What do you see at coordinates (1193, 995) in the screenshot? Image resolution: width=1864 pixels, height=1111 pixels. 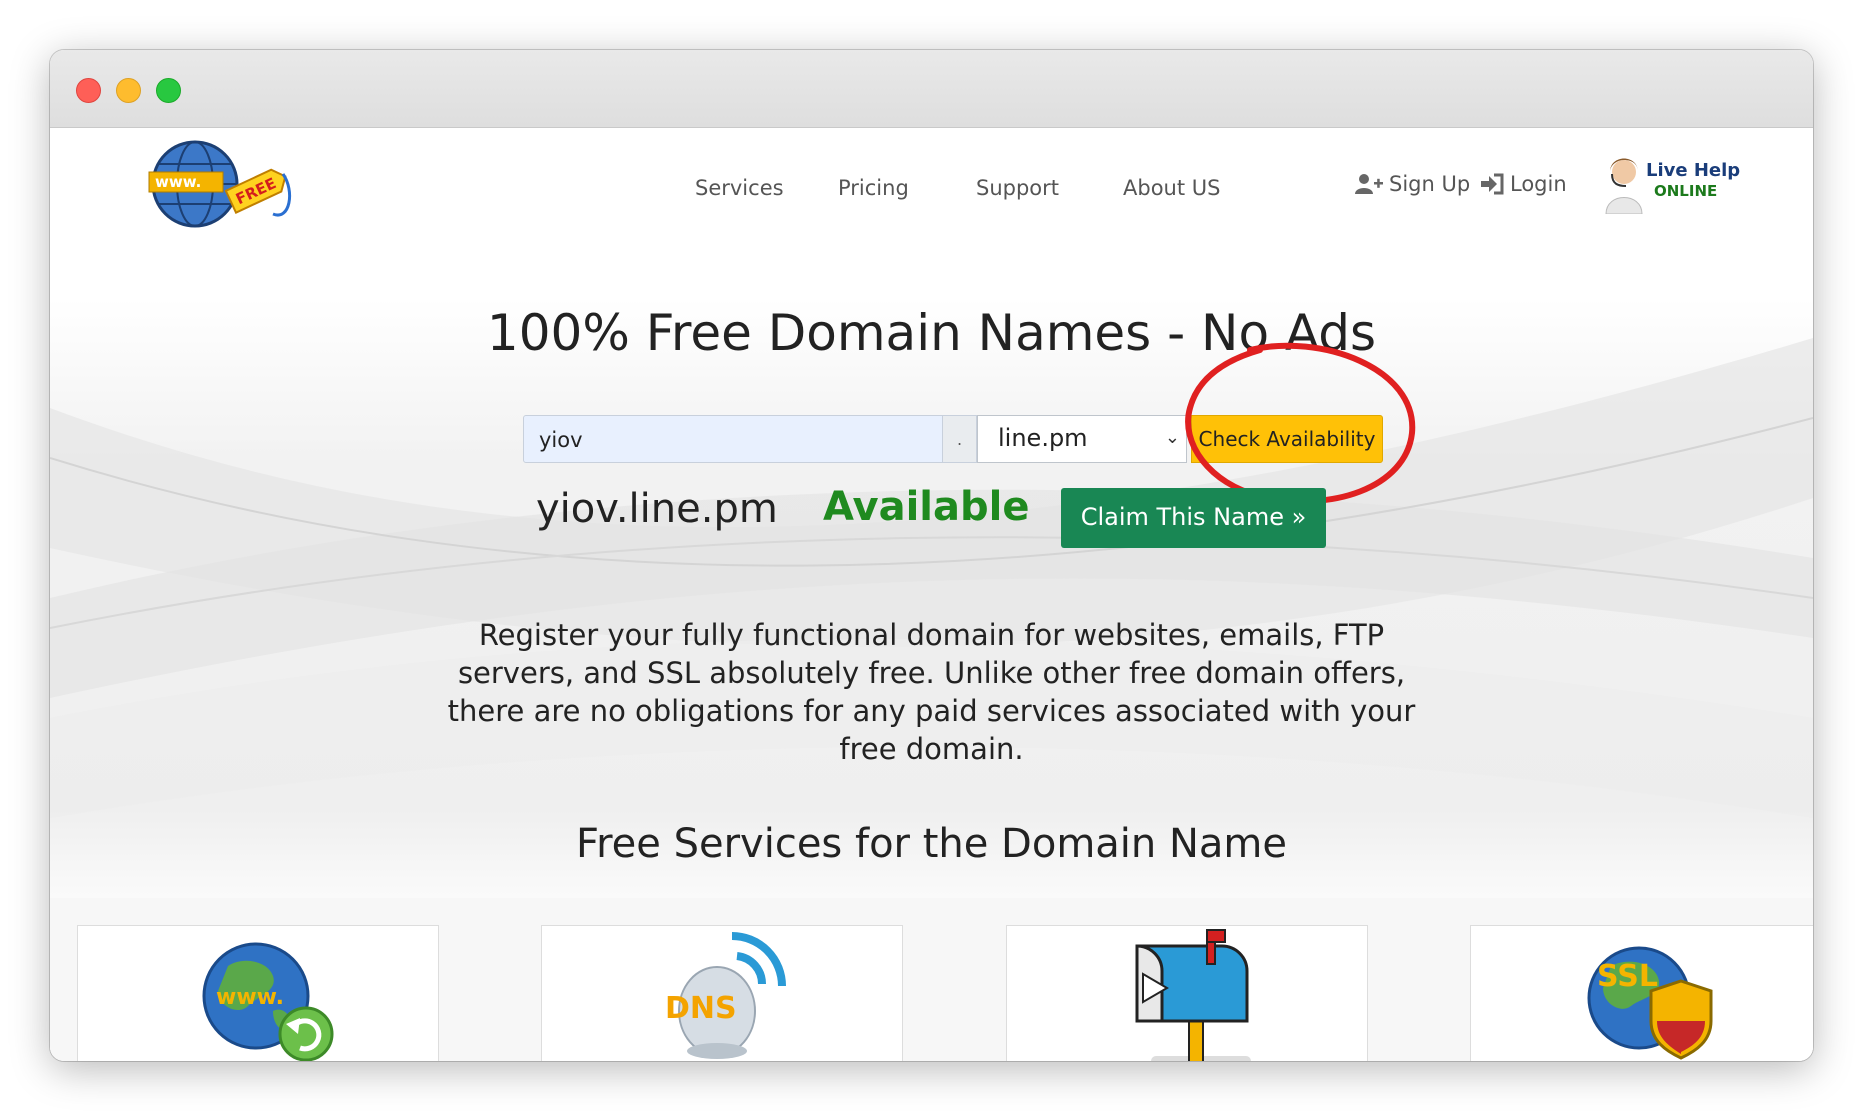 I see `mailbox-icon` at bounding box center [1193, 995].